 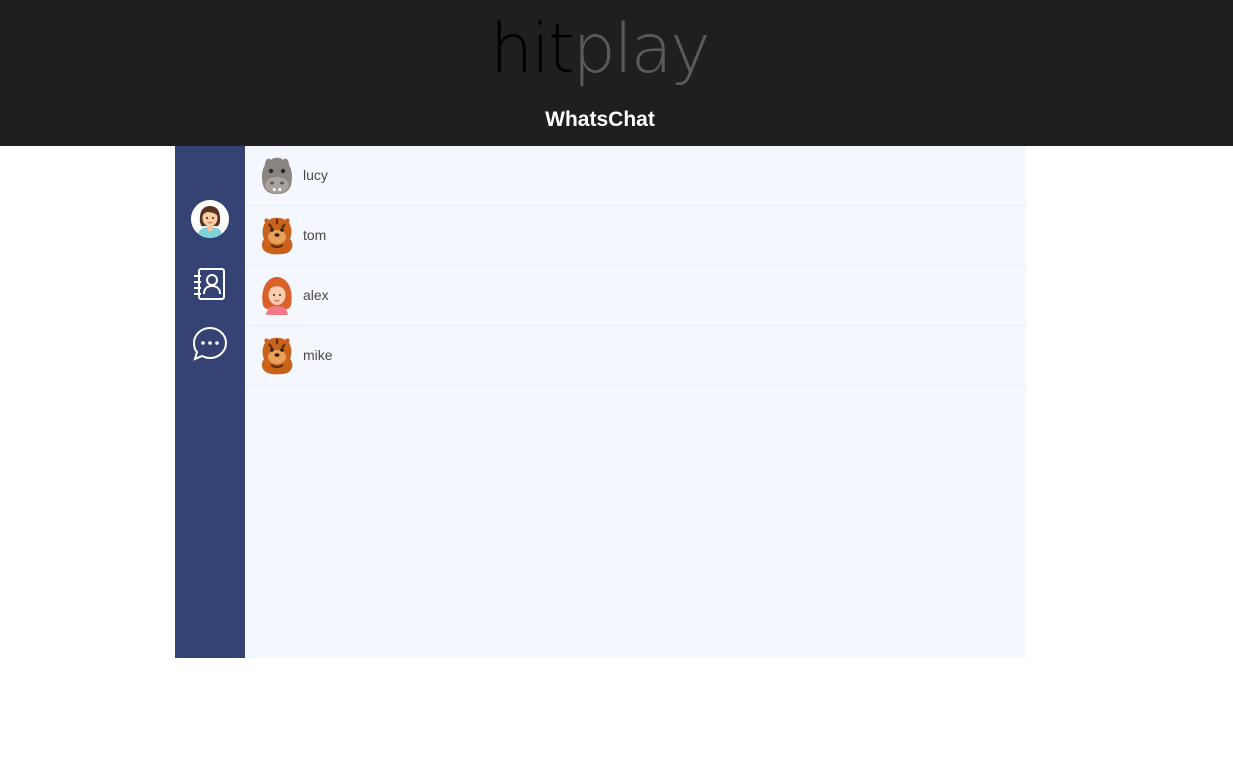 What do you see at coordinates (635, 296) in the screenshot?
I see `contact-row-alex: alex` at bounding box center [635, 296].